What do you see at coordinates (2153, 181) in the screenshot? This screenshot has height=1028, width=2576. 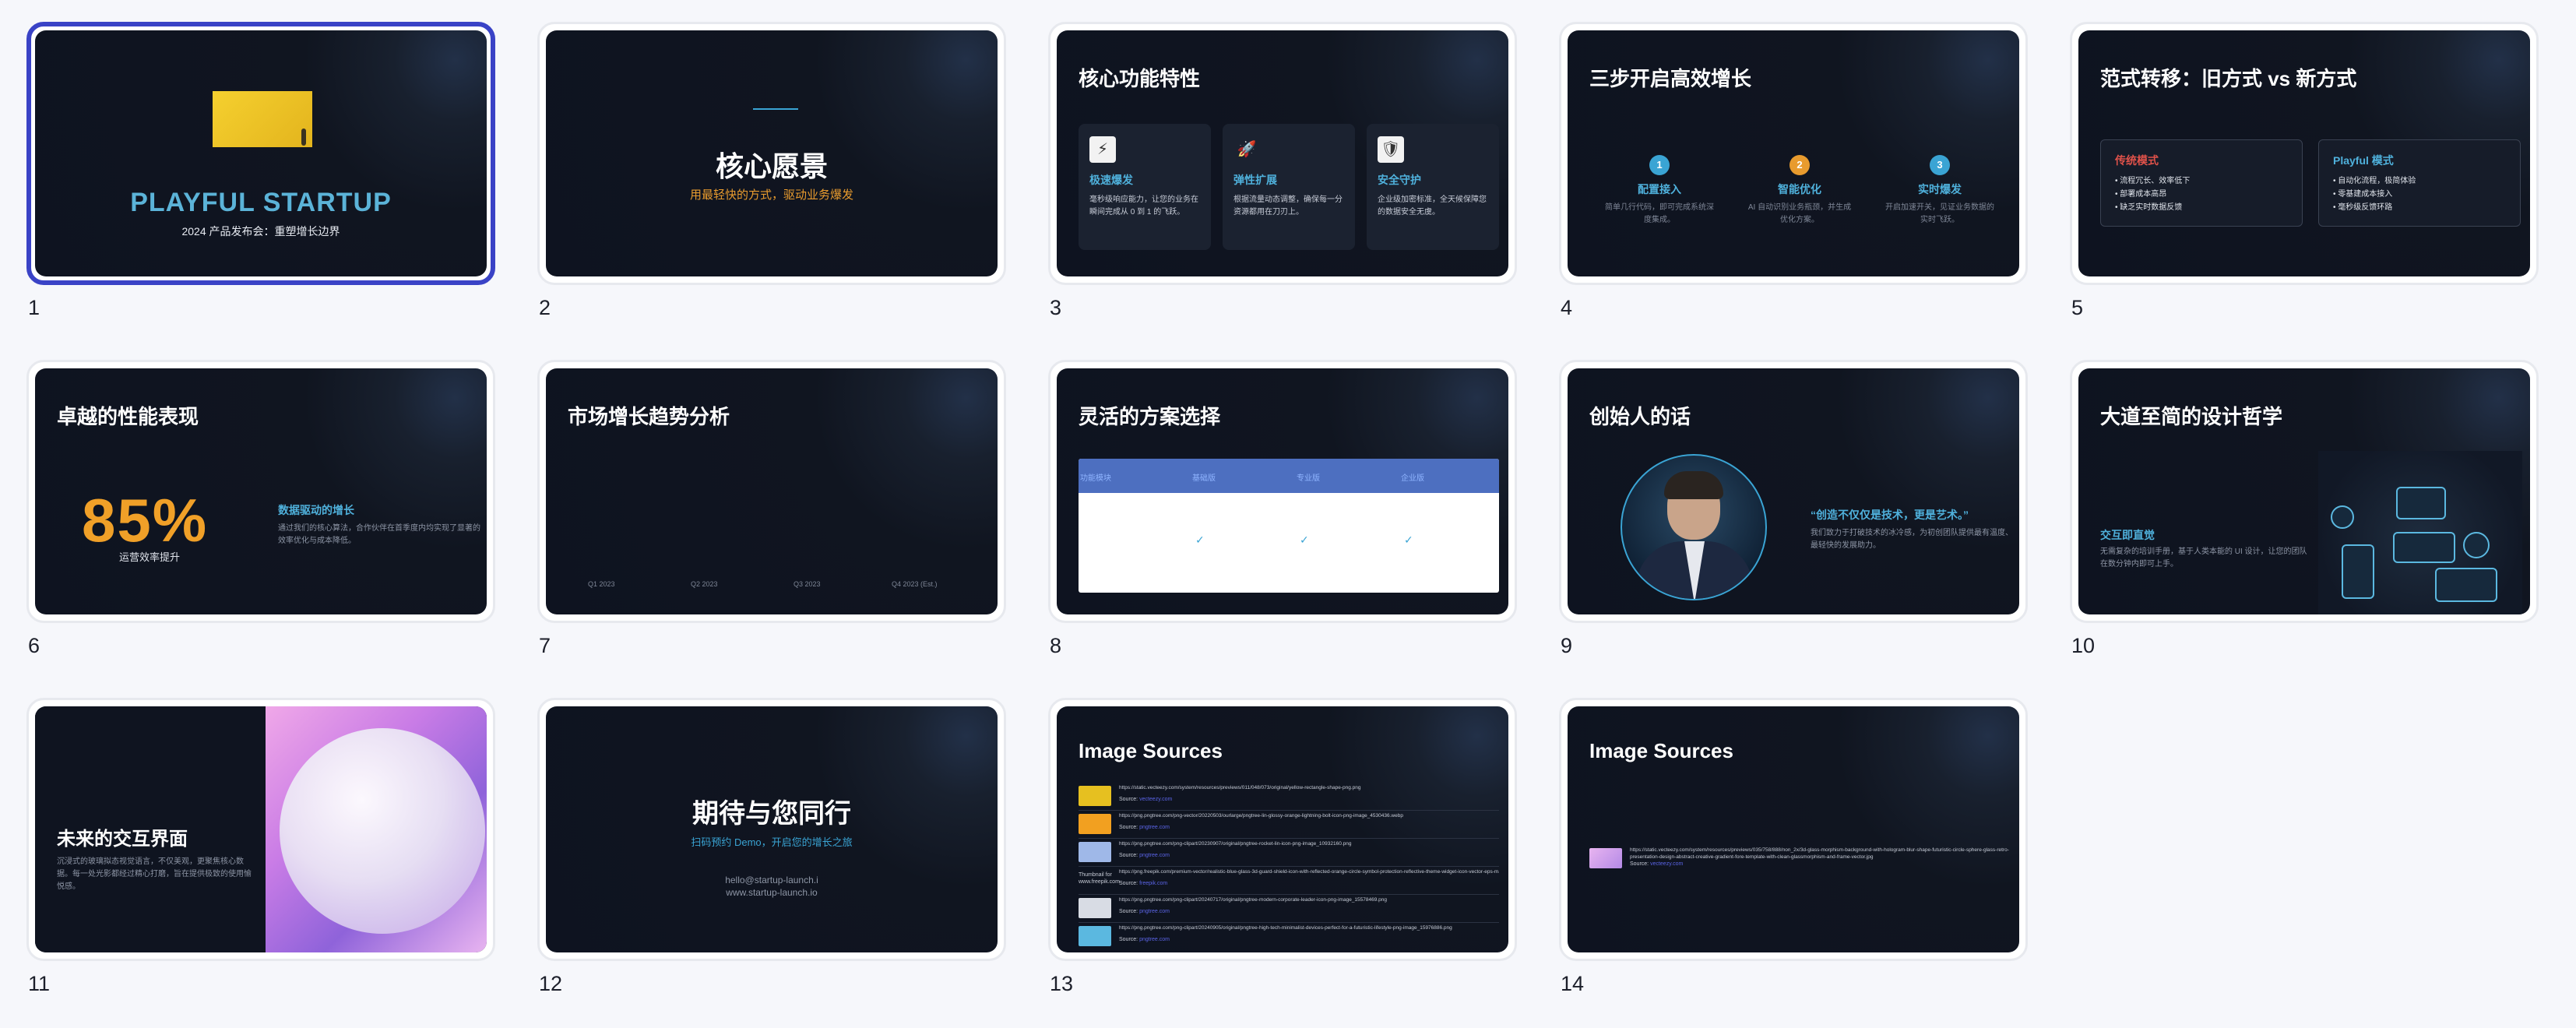 I see `list-item: • 流程冗长、效率低下` at bounding box center [2153, 181].